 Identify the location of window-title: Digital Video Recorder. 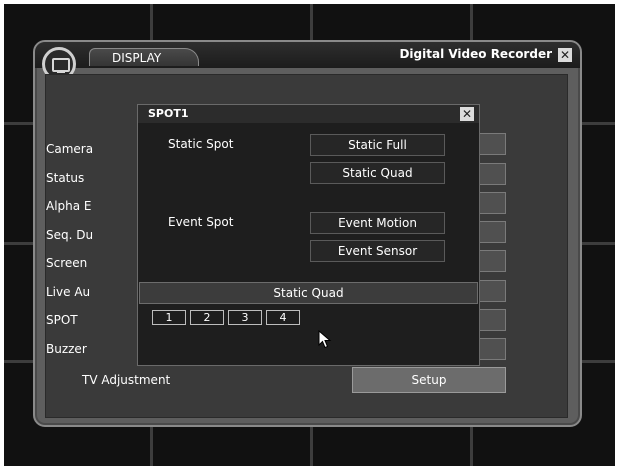
(475, 54).